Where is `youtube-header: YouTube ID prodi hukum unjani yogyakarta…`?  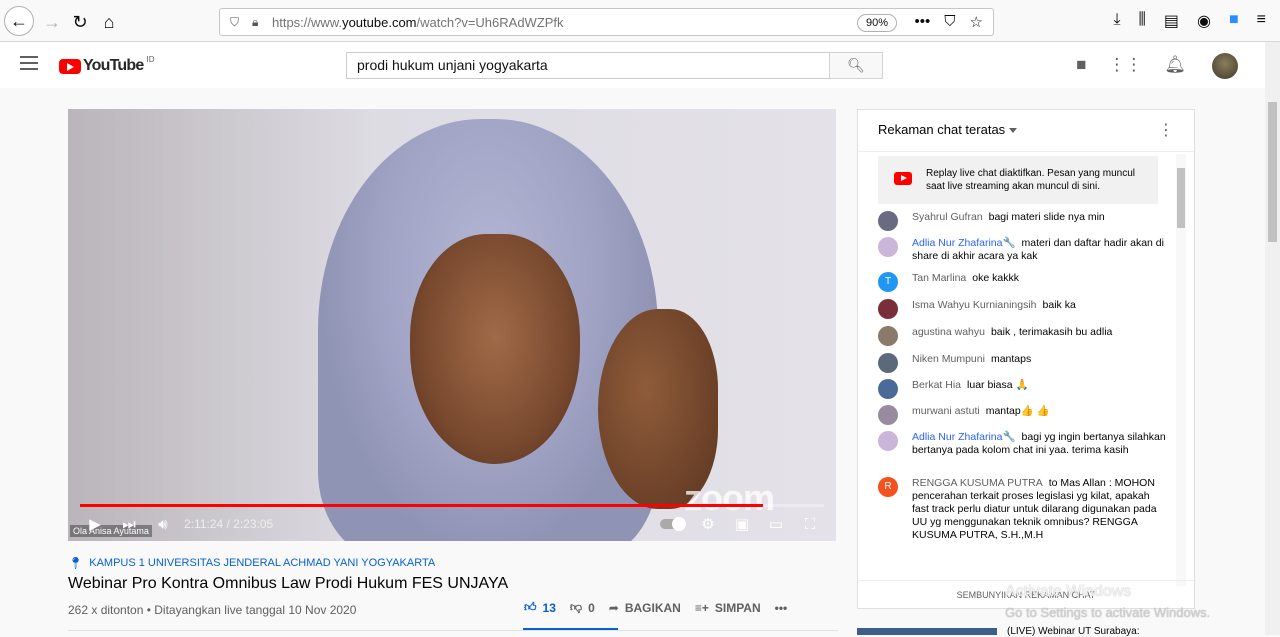
youtube-header: YouTube ID prodi hukum unjani yogyakarta… is located at coordinates (640, 65).